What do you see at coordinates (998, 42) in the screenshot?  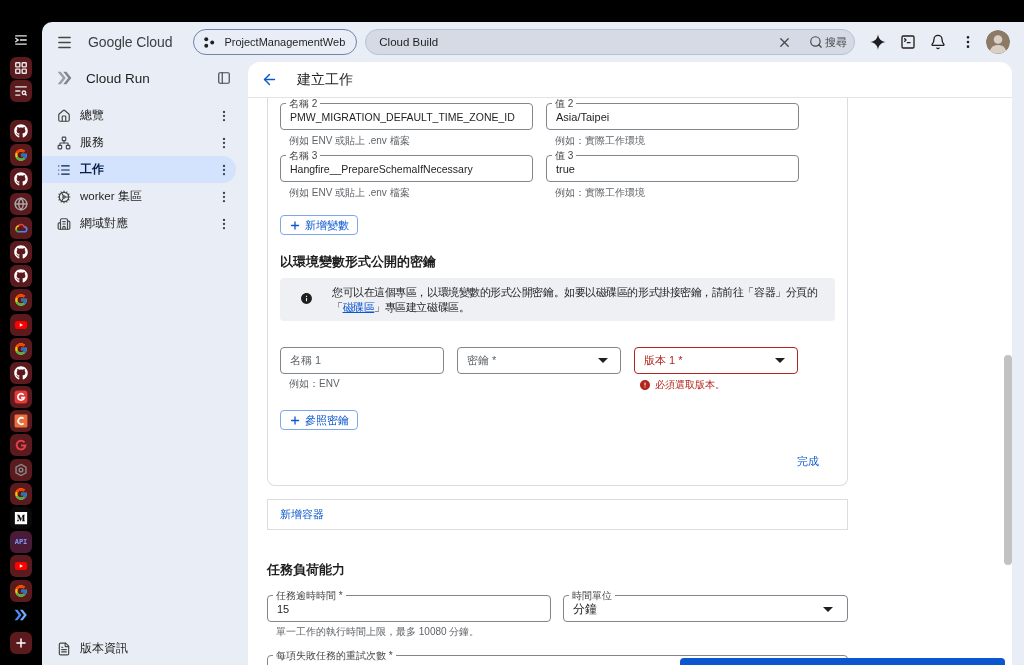 I see `avatar-icon` at bounding box center [998, 42].